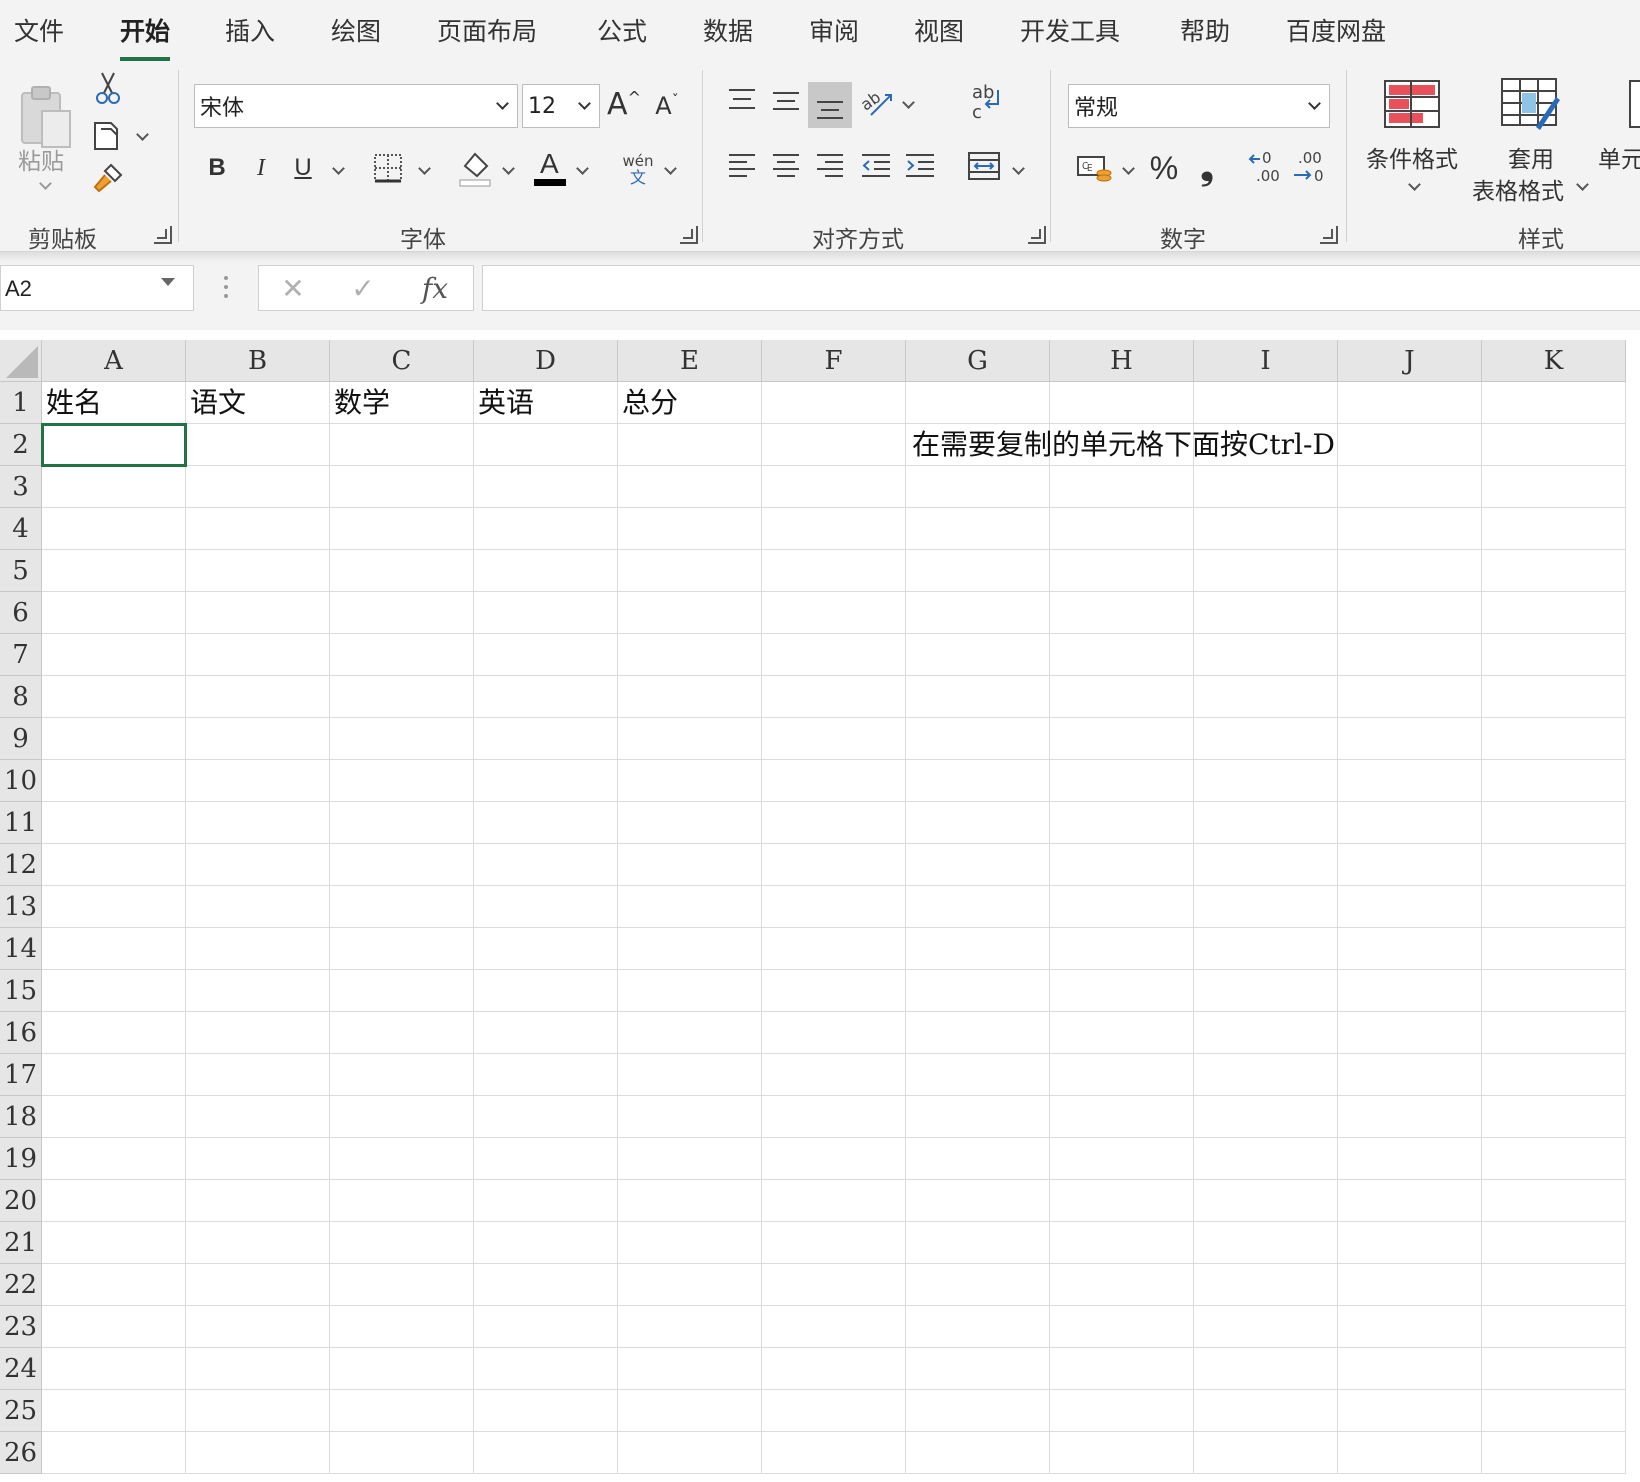 This screenshot has height=1482, width=1640. What do you see at coordinates (21, 907) in the screenshot?
I see `row-header: 13` at bounding box center [21, 907].